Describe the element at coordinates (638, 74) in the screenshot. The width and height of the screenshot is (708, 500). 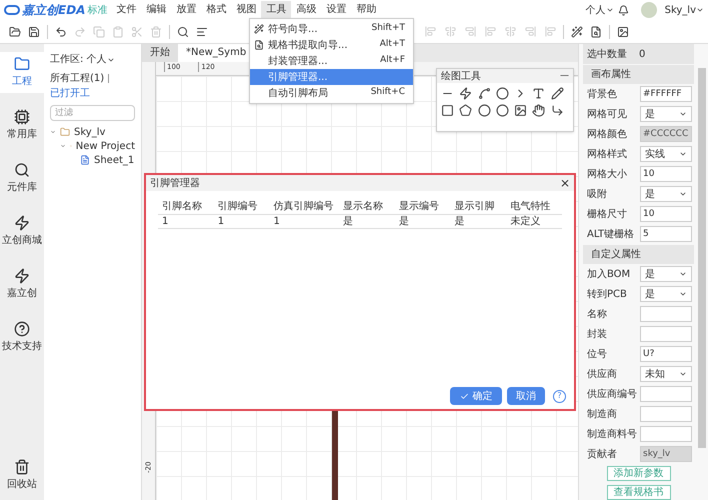
I see `section-header: 画布属性` at that location.